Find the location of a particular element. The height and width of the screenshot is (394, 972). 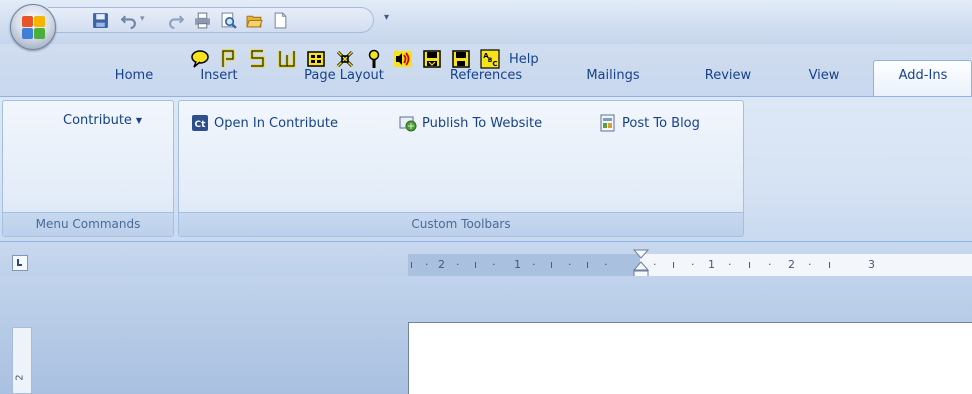

print-preview-icon is located at coordinates (228, 20).